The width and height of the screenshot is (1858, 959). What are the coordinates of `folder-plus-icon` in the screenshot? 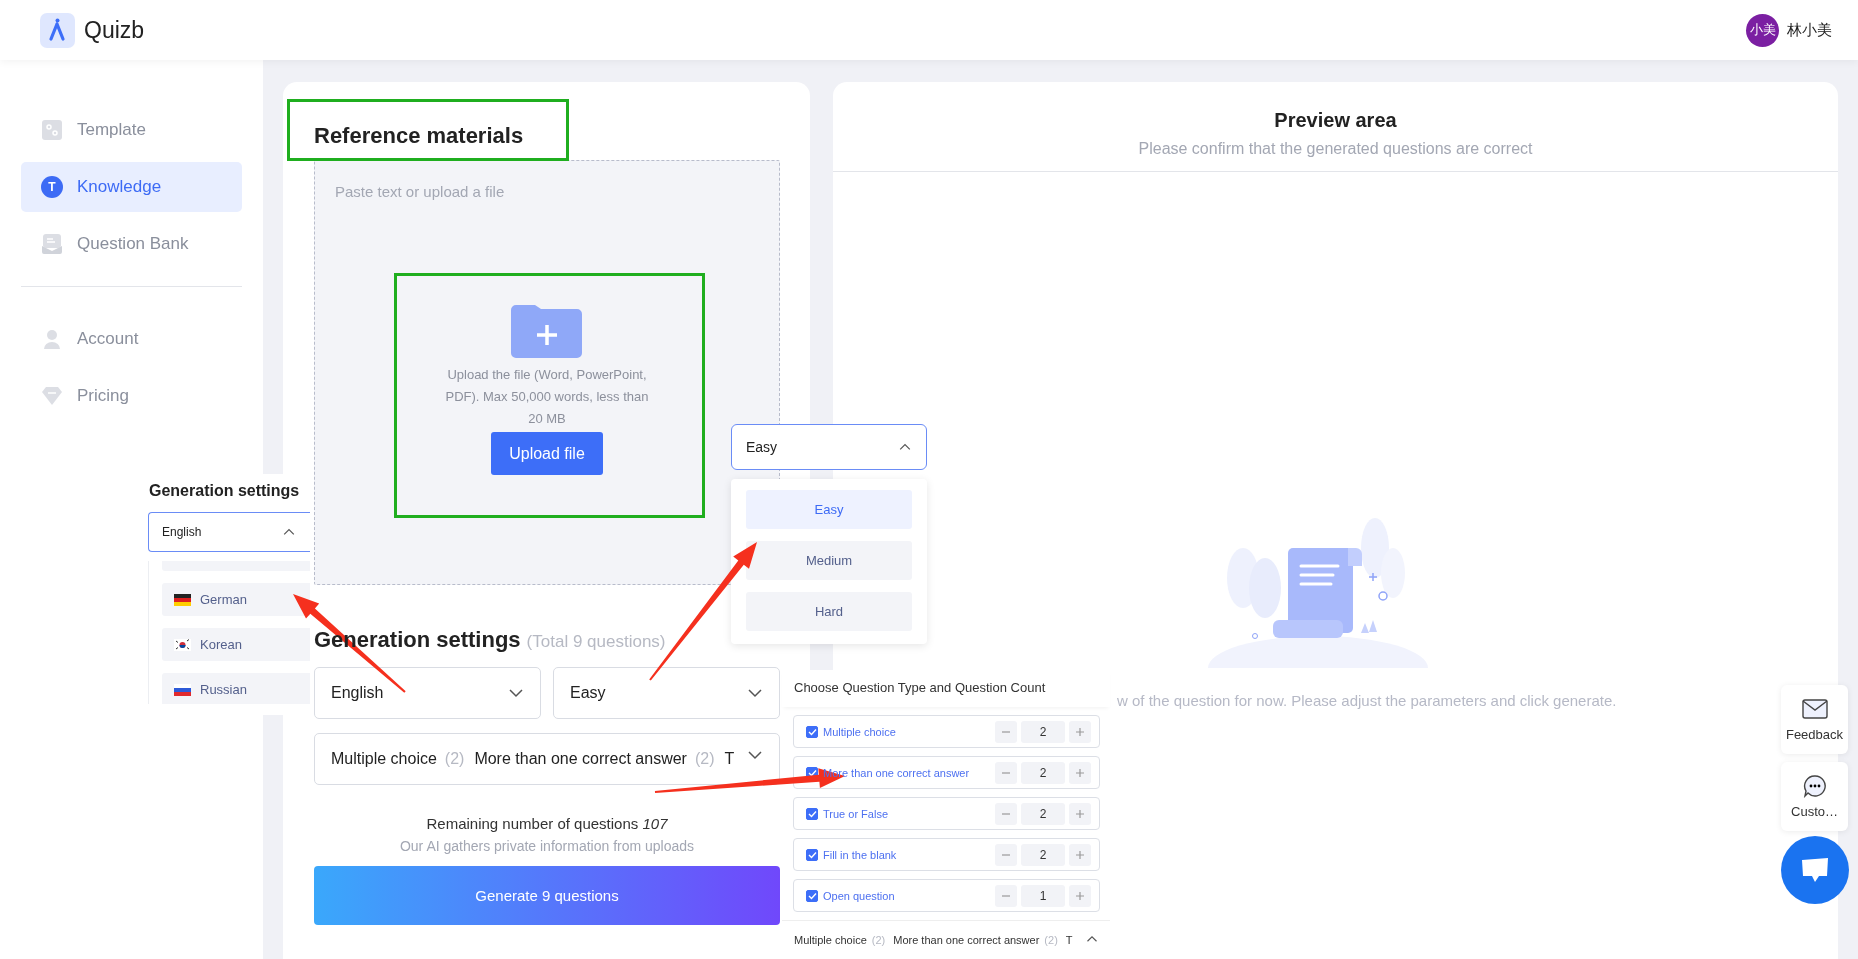 It's located at (547, 331).